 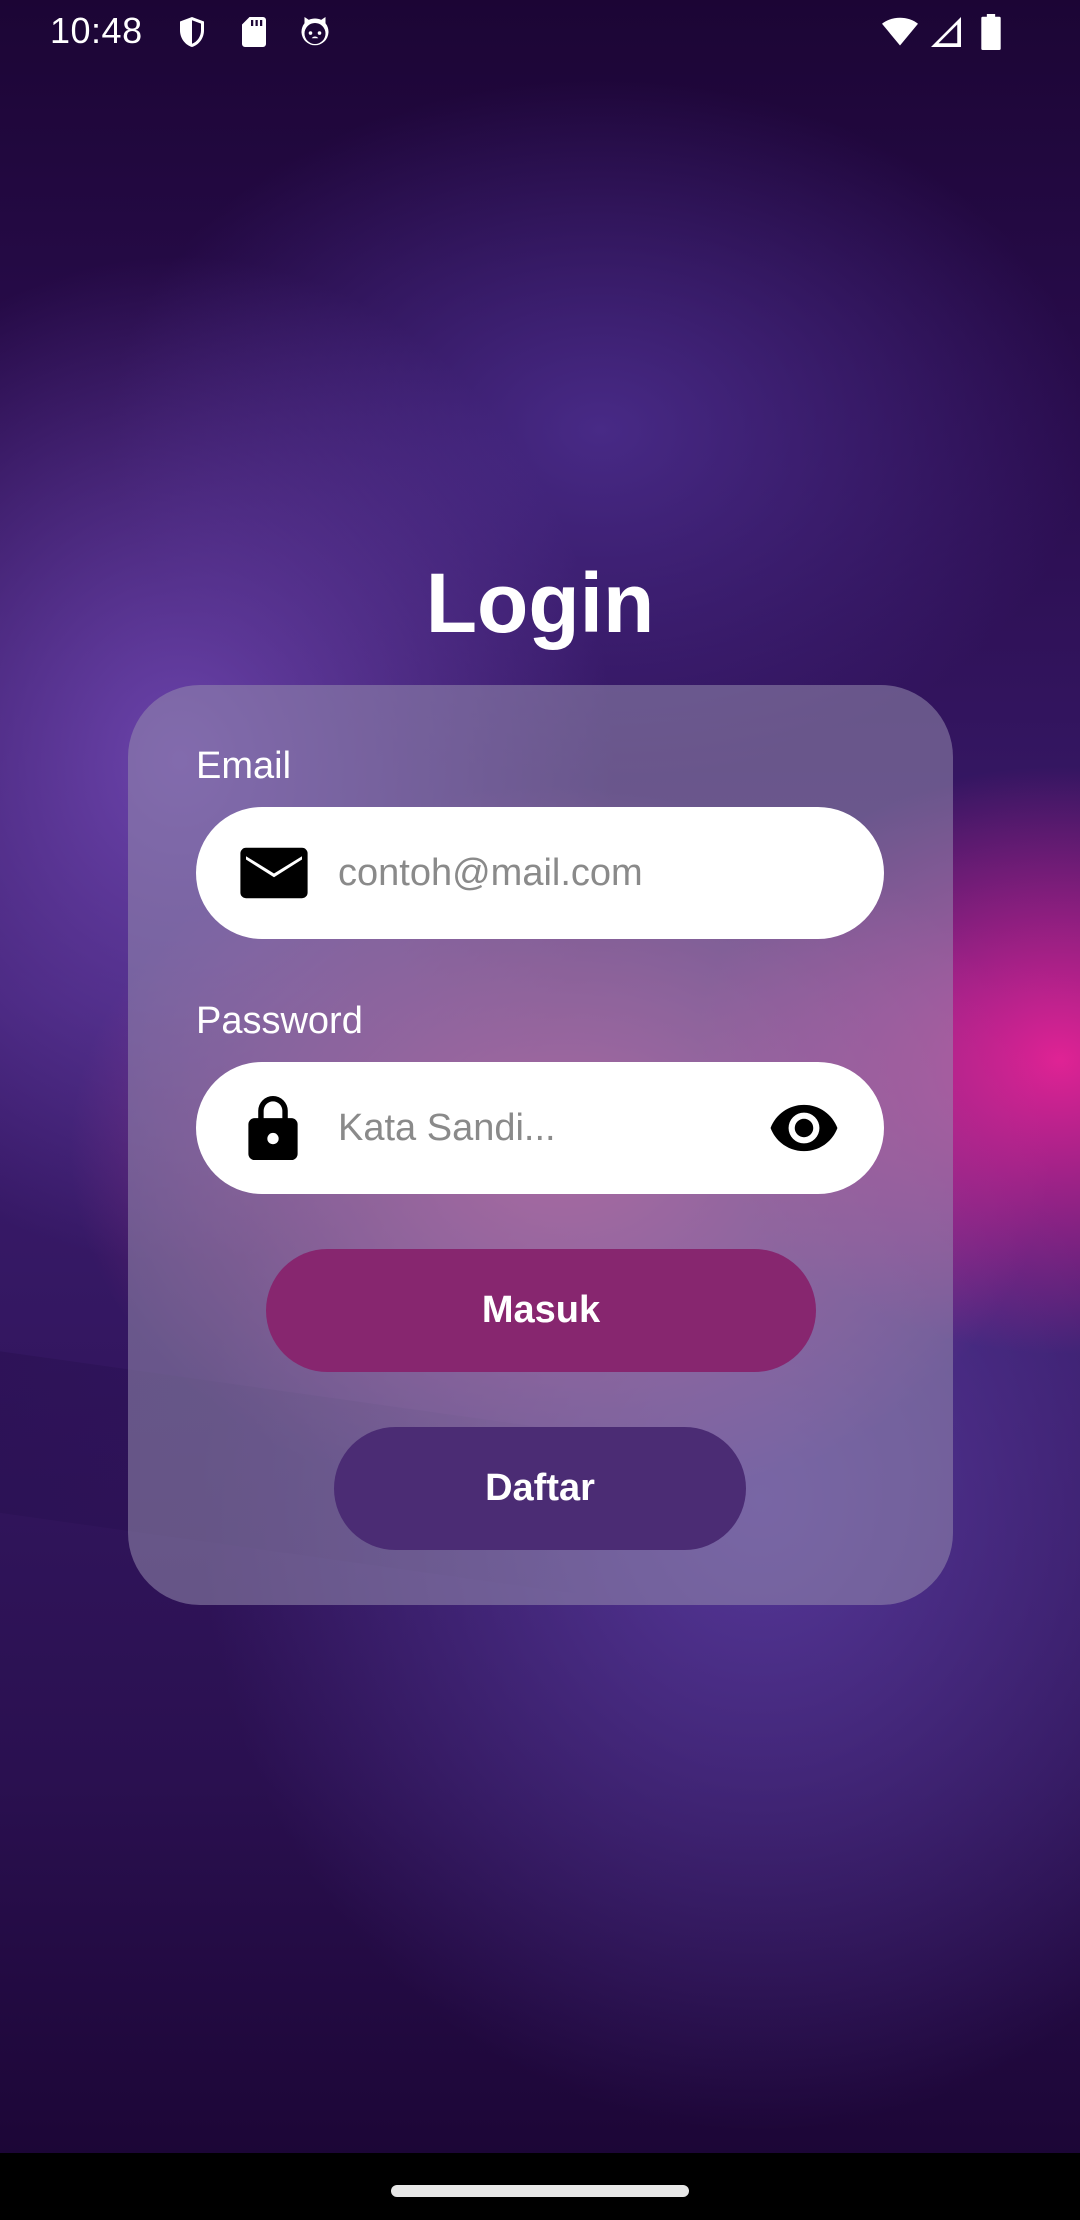 What do you see at coordinates (315, 32) in the screenshot?
I see `cat-face-icon` at bounding box center [315, 32].